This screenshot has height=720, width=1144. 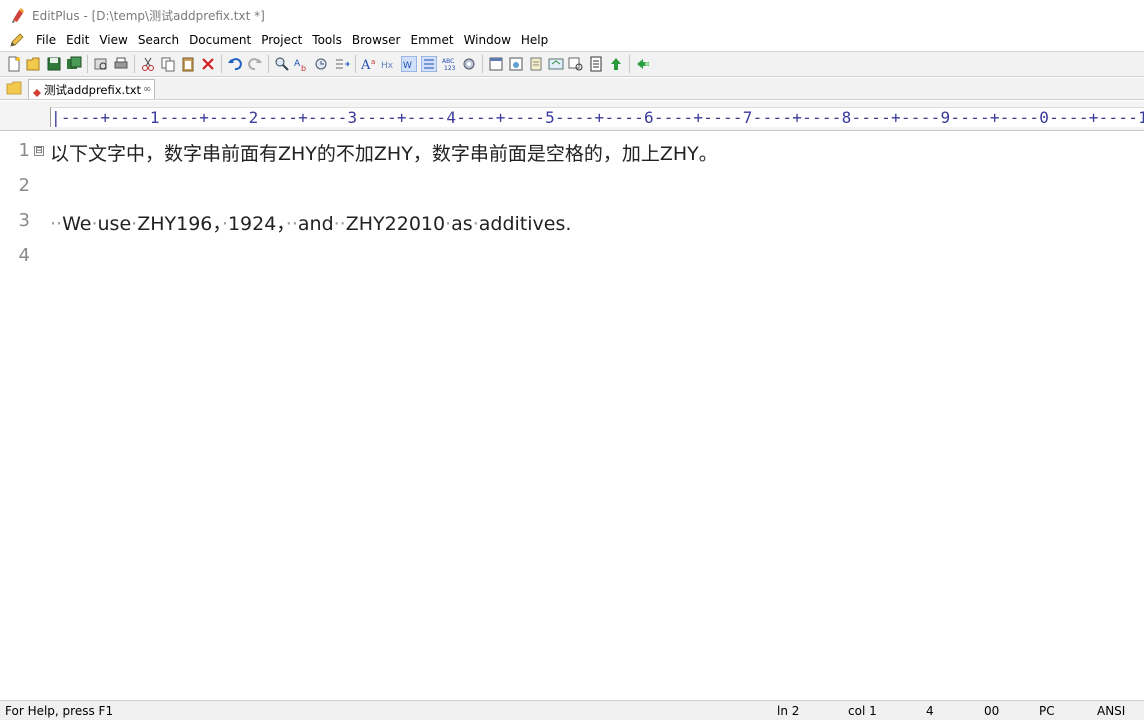 What do you see at coordinates (341, 64) in the screenshot?
I see `insert-icon` at bounding box center [341, 64].